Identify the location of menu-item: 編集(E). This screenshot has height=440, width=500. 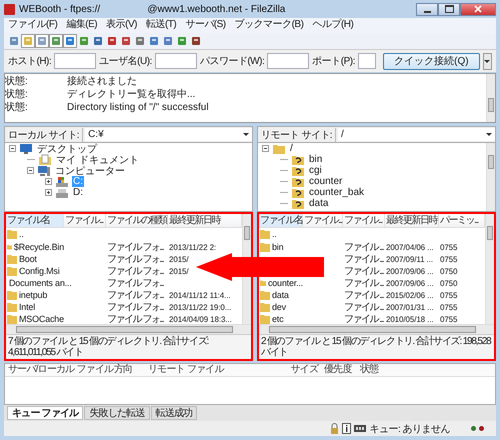
(82, 25).